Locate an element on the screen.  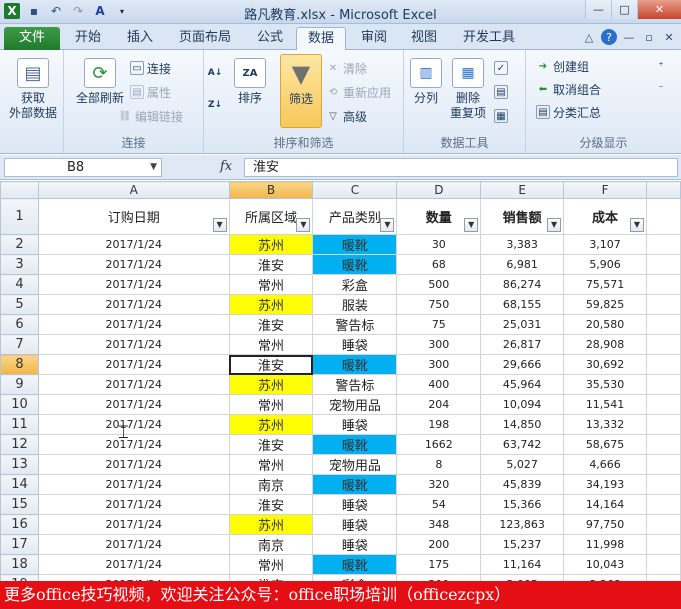
cell-sales: 29,666 is located at coordinates (522, 364).